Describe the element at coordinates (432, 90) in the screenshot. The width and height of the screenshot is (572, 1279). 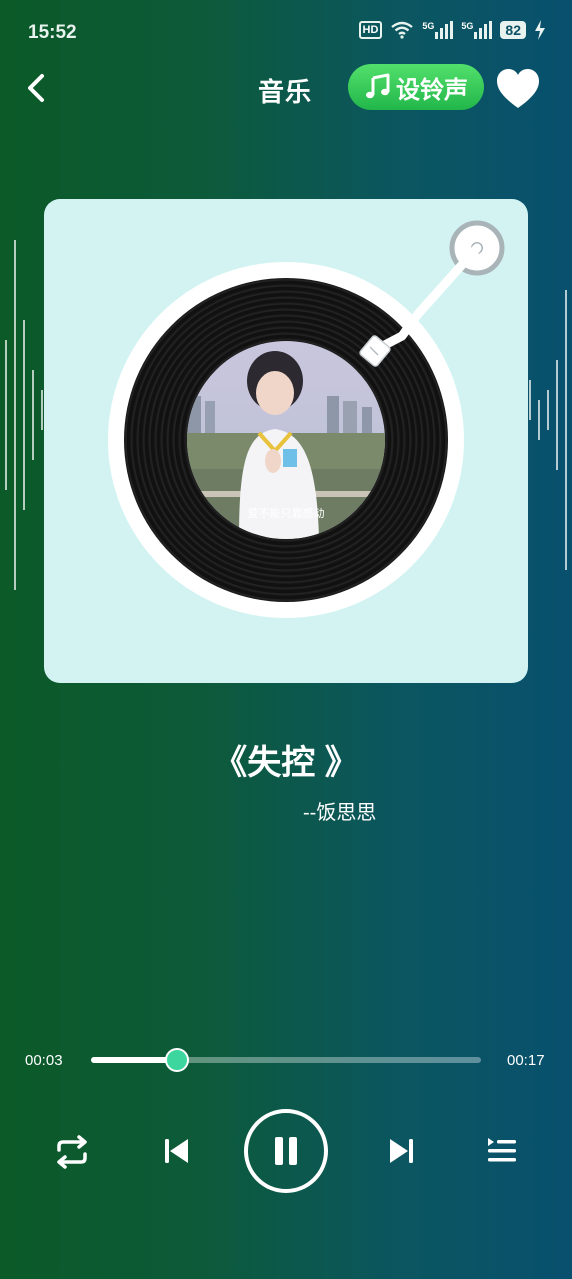
I see `set-ringtone-label: 设铃声` at that location.